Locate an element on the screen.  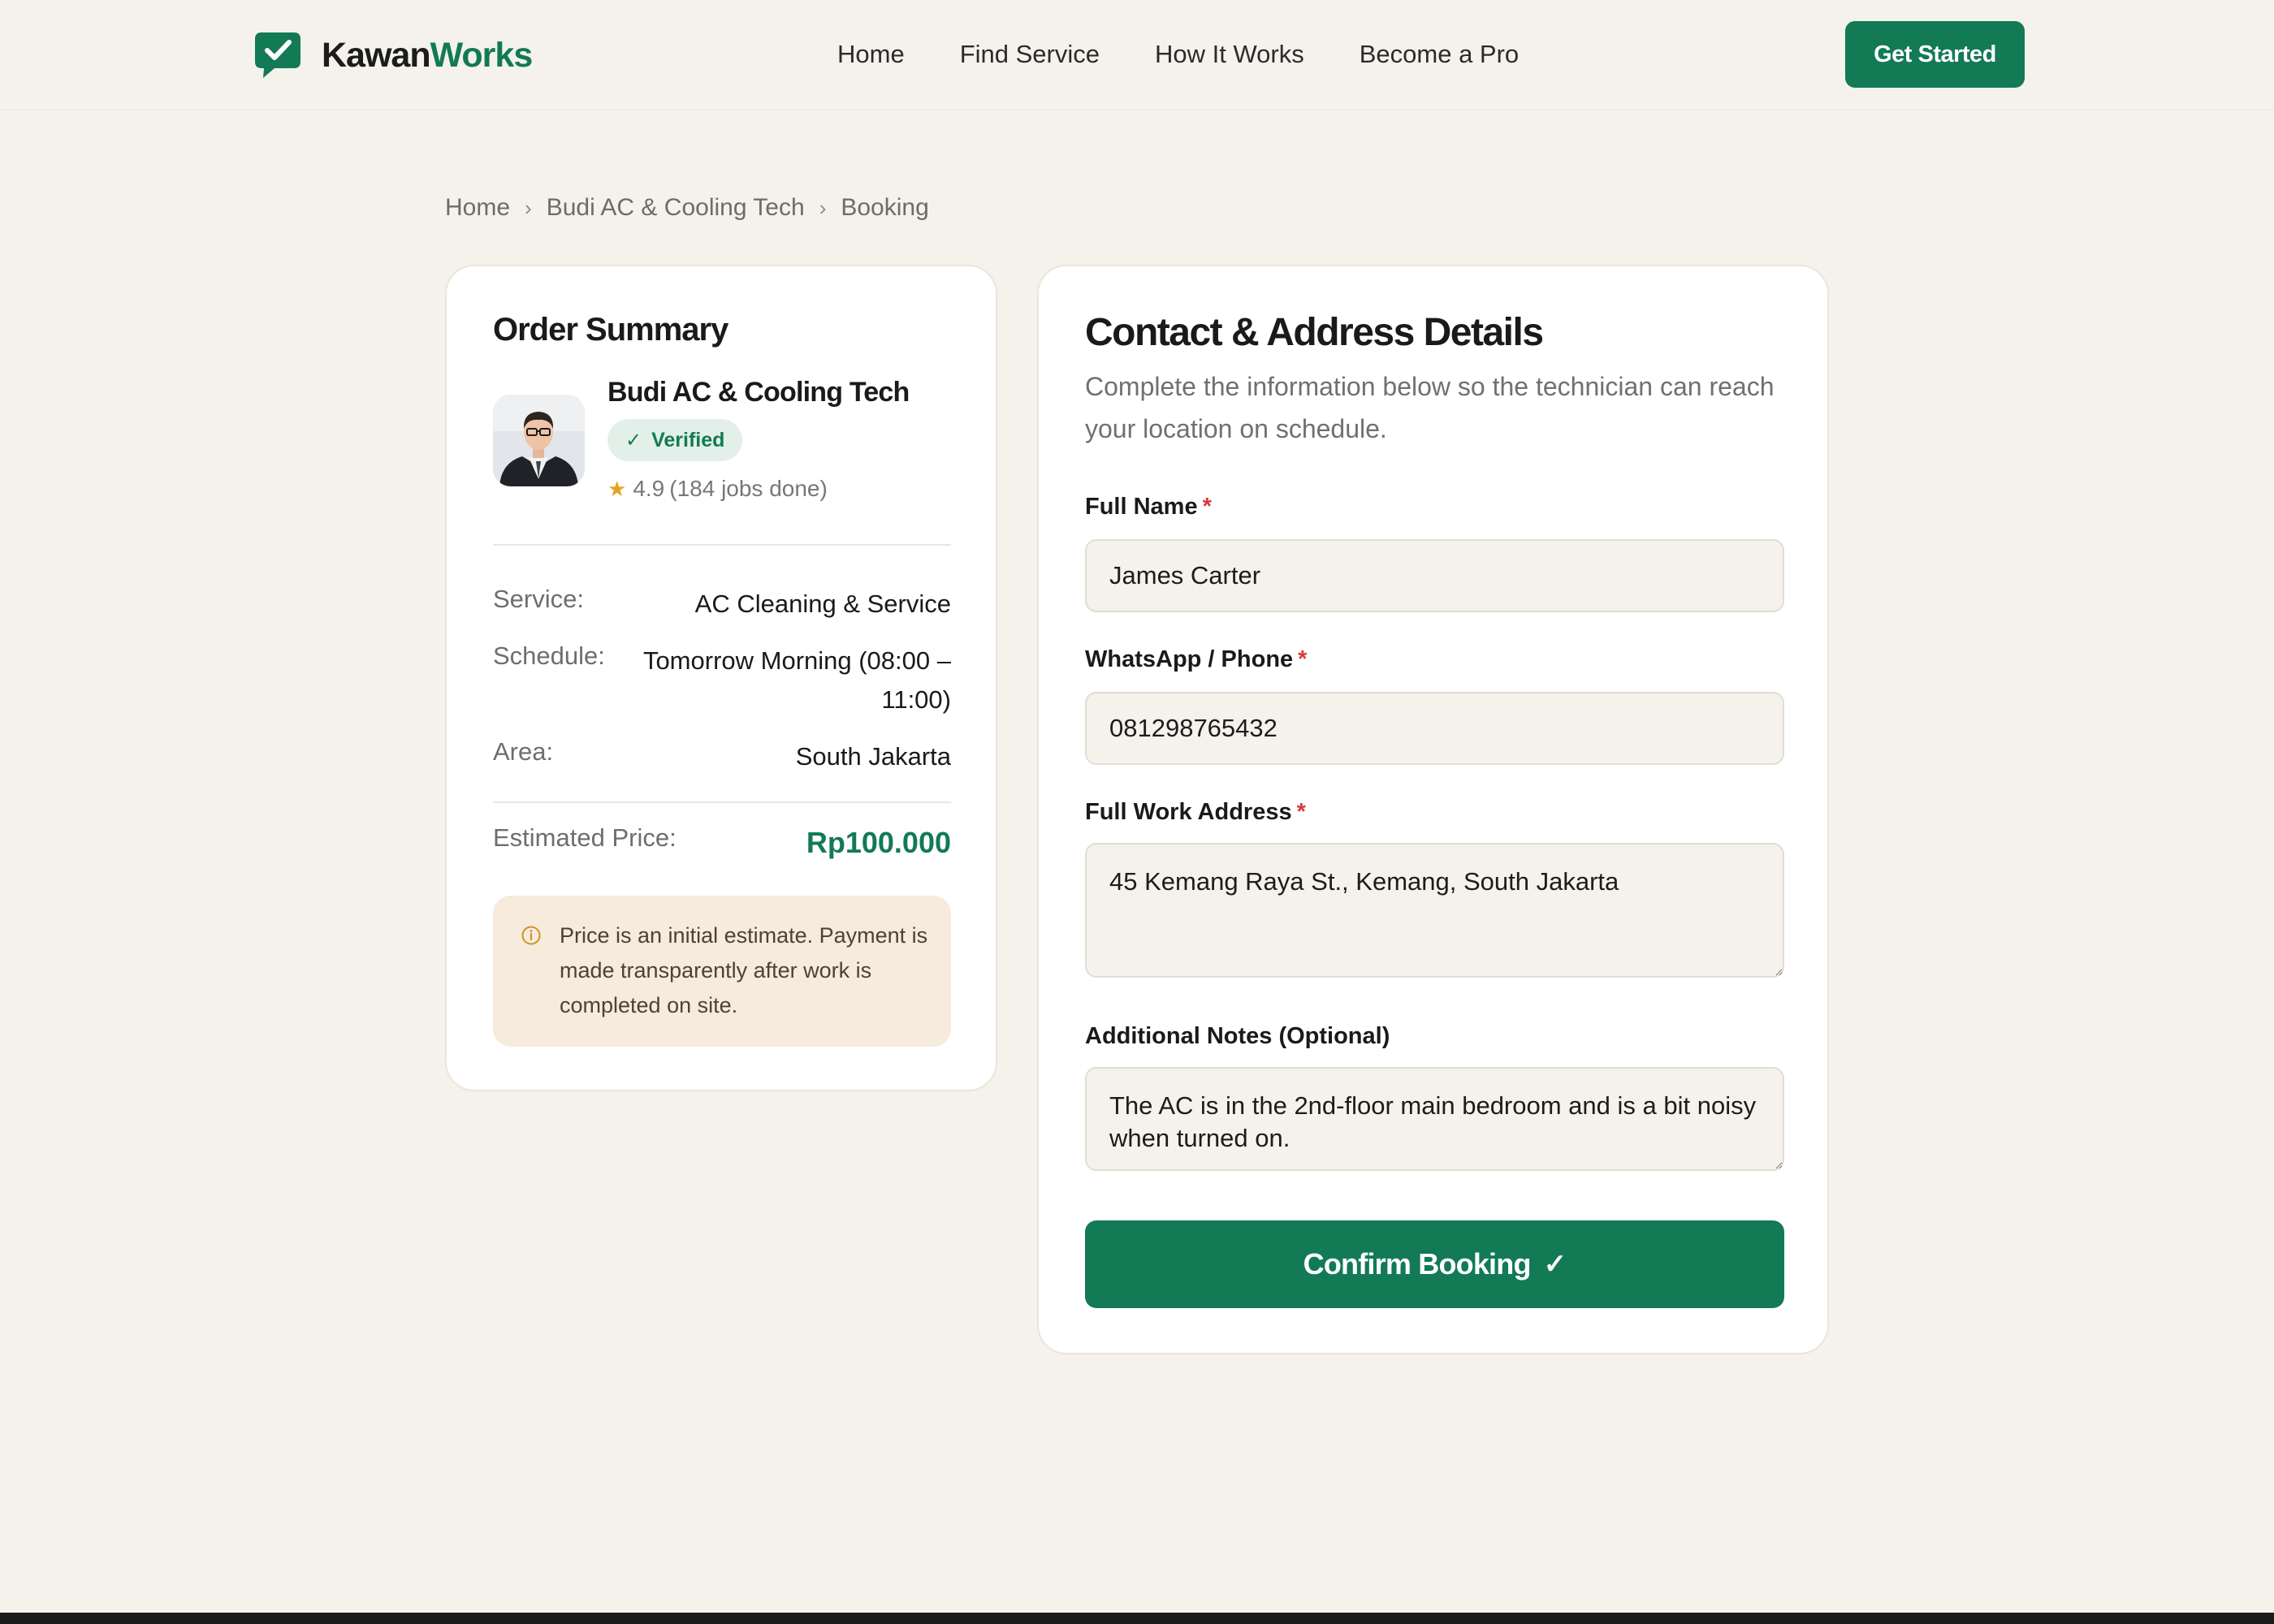
provider-rating: ★ 4.9 (184 jobs done) is located at coordinates (717, 489).